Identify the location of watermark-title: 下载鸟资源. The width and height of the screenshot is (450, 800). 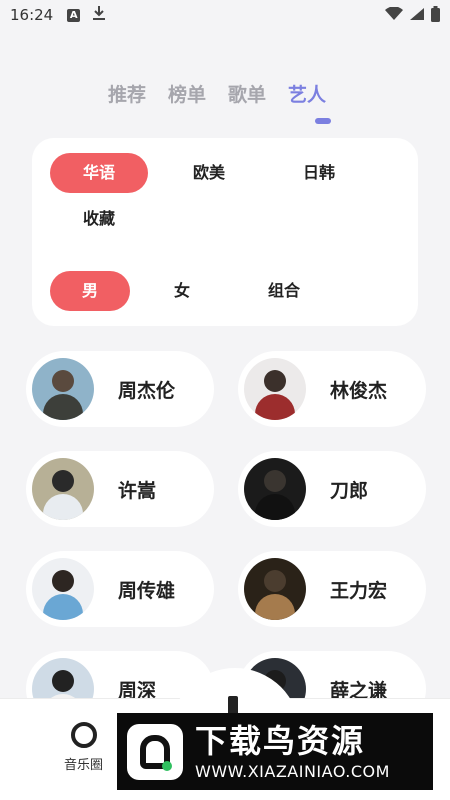
(280, 741).